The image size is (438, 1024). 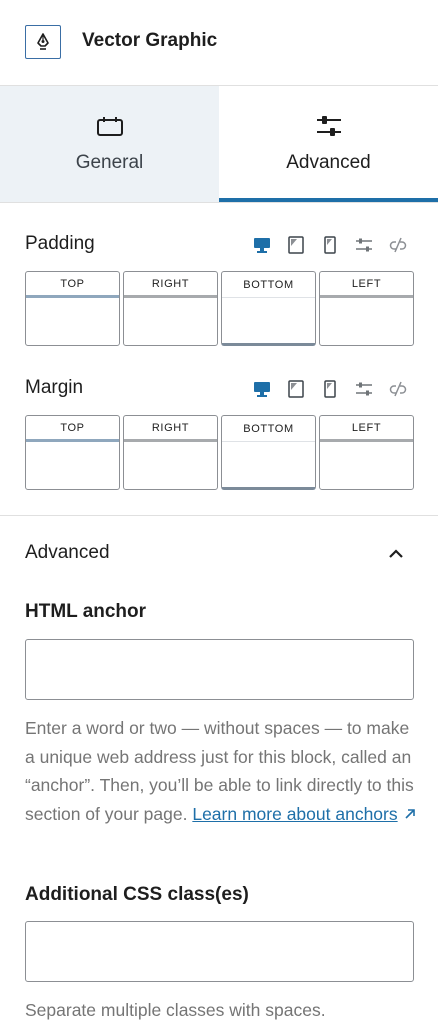 I want to click on learn-more-anchors-label: Learn more about anchors, so click(x=295, y=813).